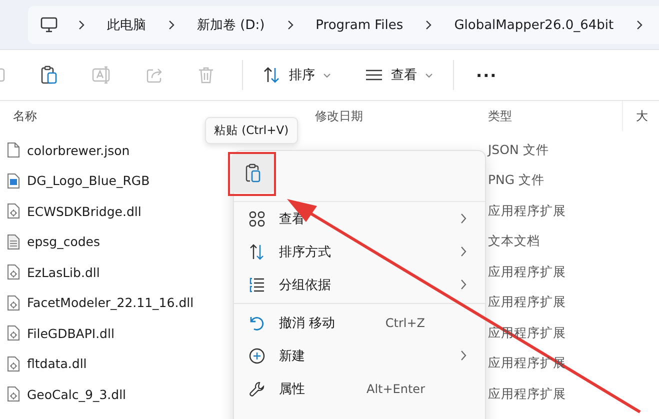  I want to click on menu-item: 撤消 移动 Ctrl+Z, so click(359, 322).